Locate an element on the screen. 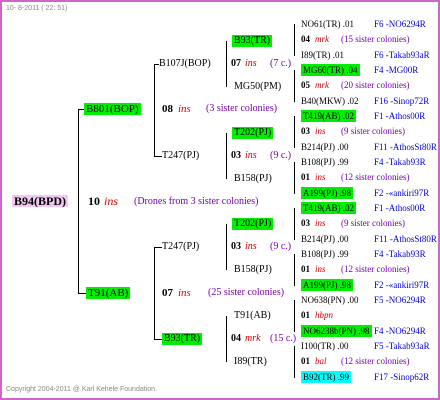  drone-father-1: MG60(TR) .04 is located at coordinates (330, 70).